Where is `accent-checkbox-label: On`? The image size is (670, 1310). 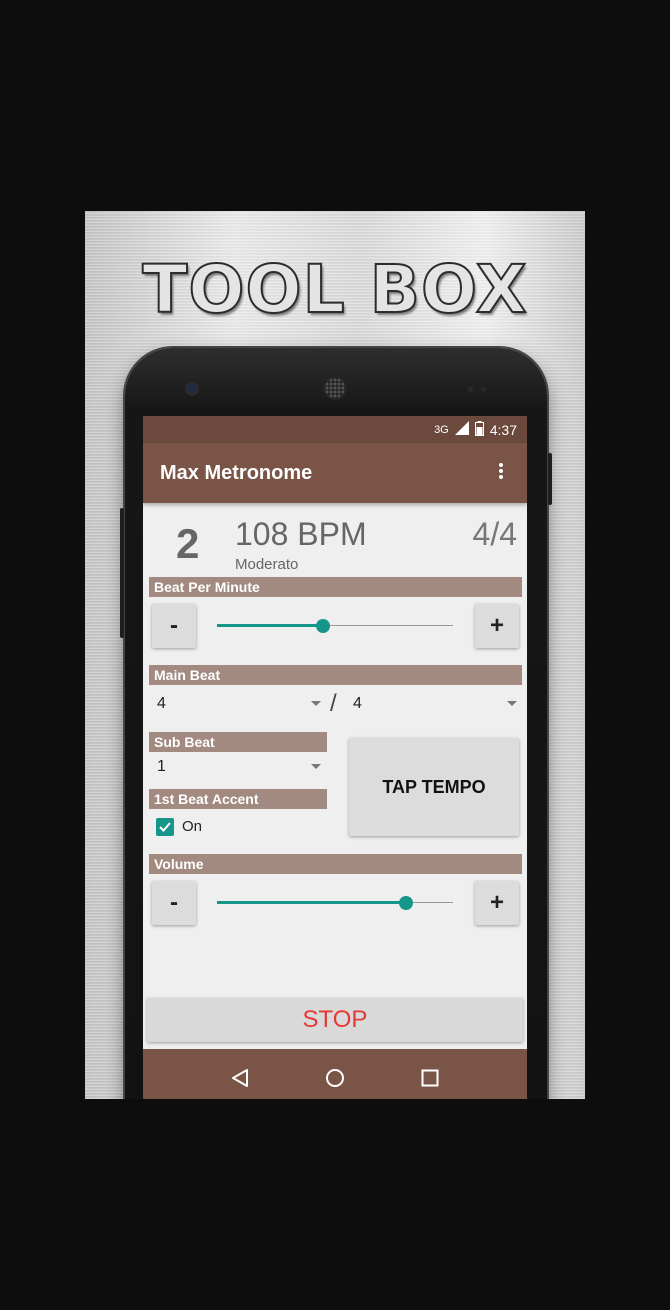 accent-checkbox-label: On is located at coordinates (192, 826).